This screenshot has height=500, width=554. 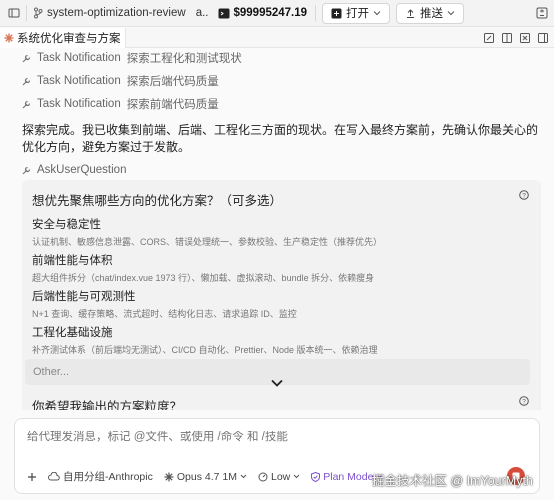 I want to click on diff-icon, so click(x=542, y=13).